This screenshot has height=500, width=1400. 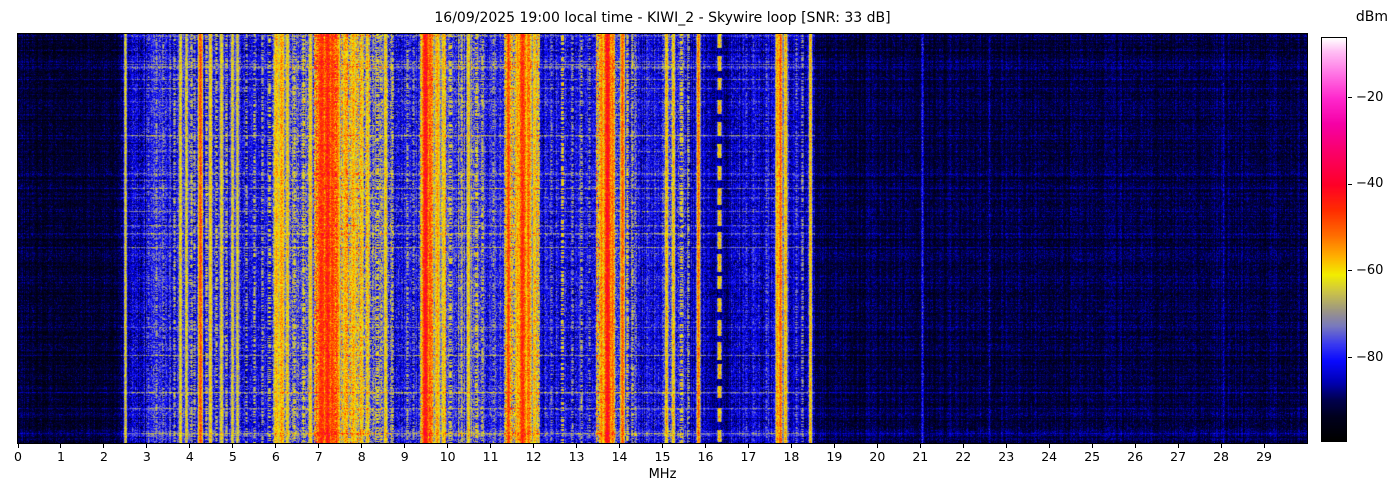 What do you see at coordinates (1135, 456) in the screenshot?
I see `x-tick-label: 26` at bounding box center [1135, 456].